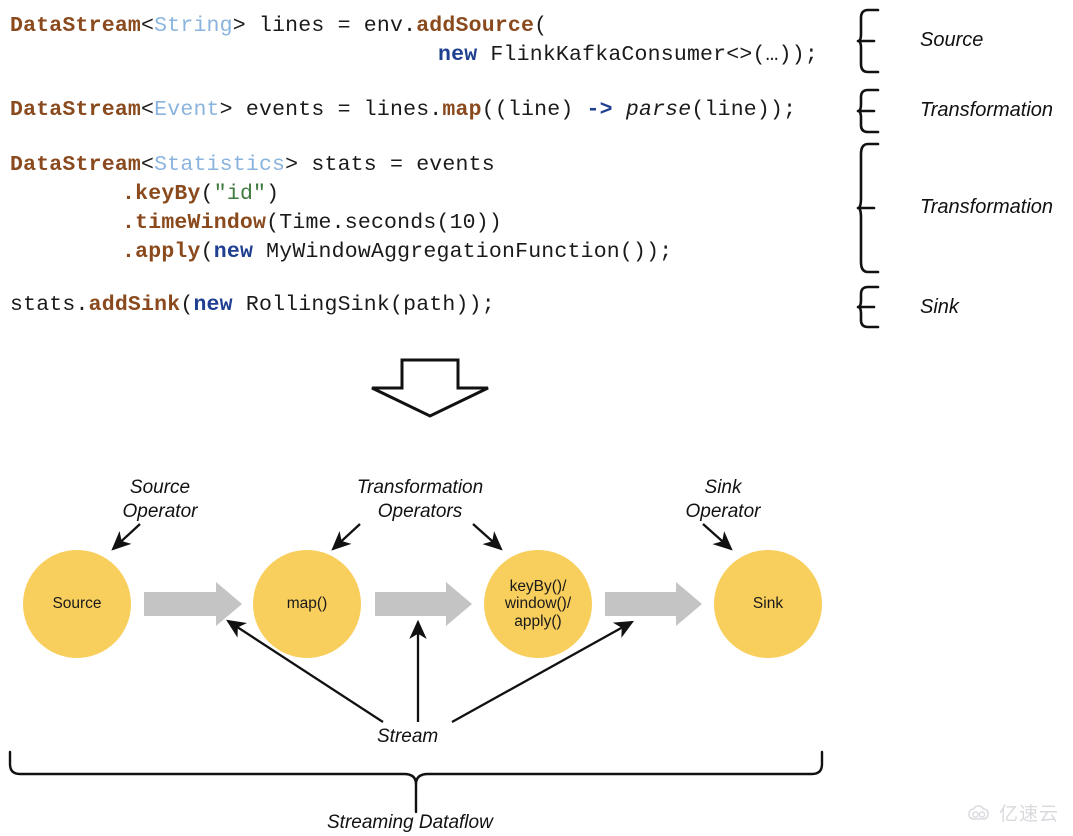 Image resolution: width=1073 pixels, height=836 pixels. Describe the element at coordinates (987, 110) in the screenshot. I see `brace-label-transformation-1: Transformation` at that location.